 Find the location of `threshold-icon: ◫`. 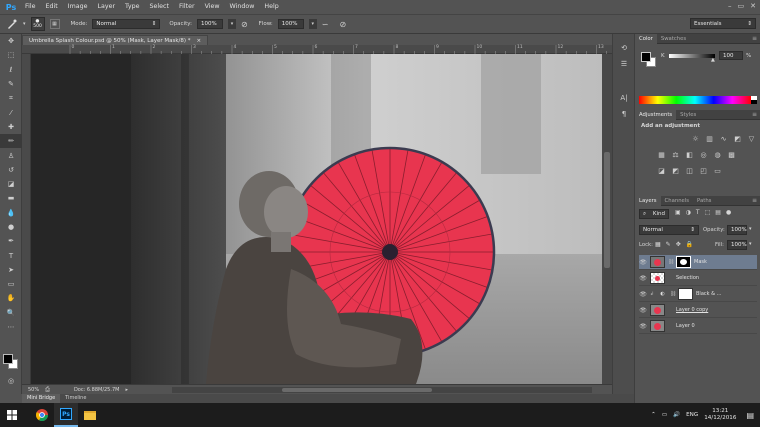

threshold-icon: ◫ is located at coordinates (689, 170).